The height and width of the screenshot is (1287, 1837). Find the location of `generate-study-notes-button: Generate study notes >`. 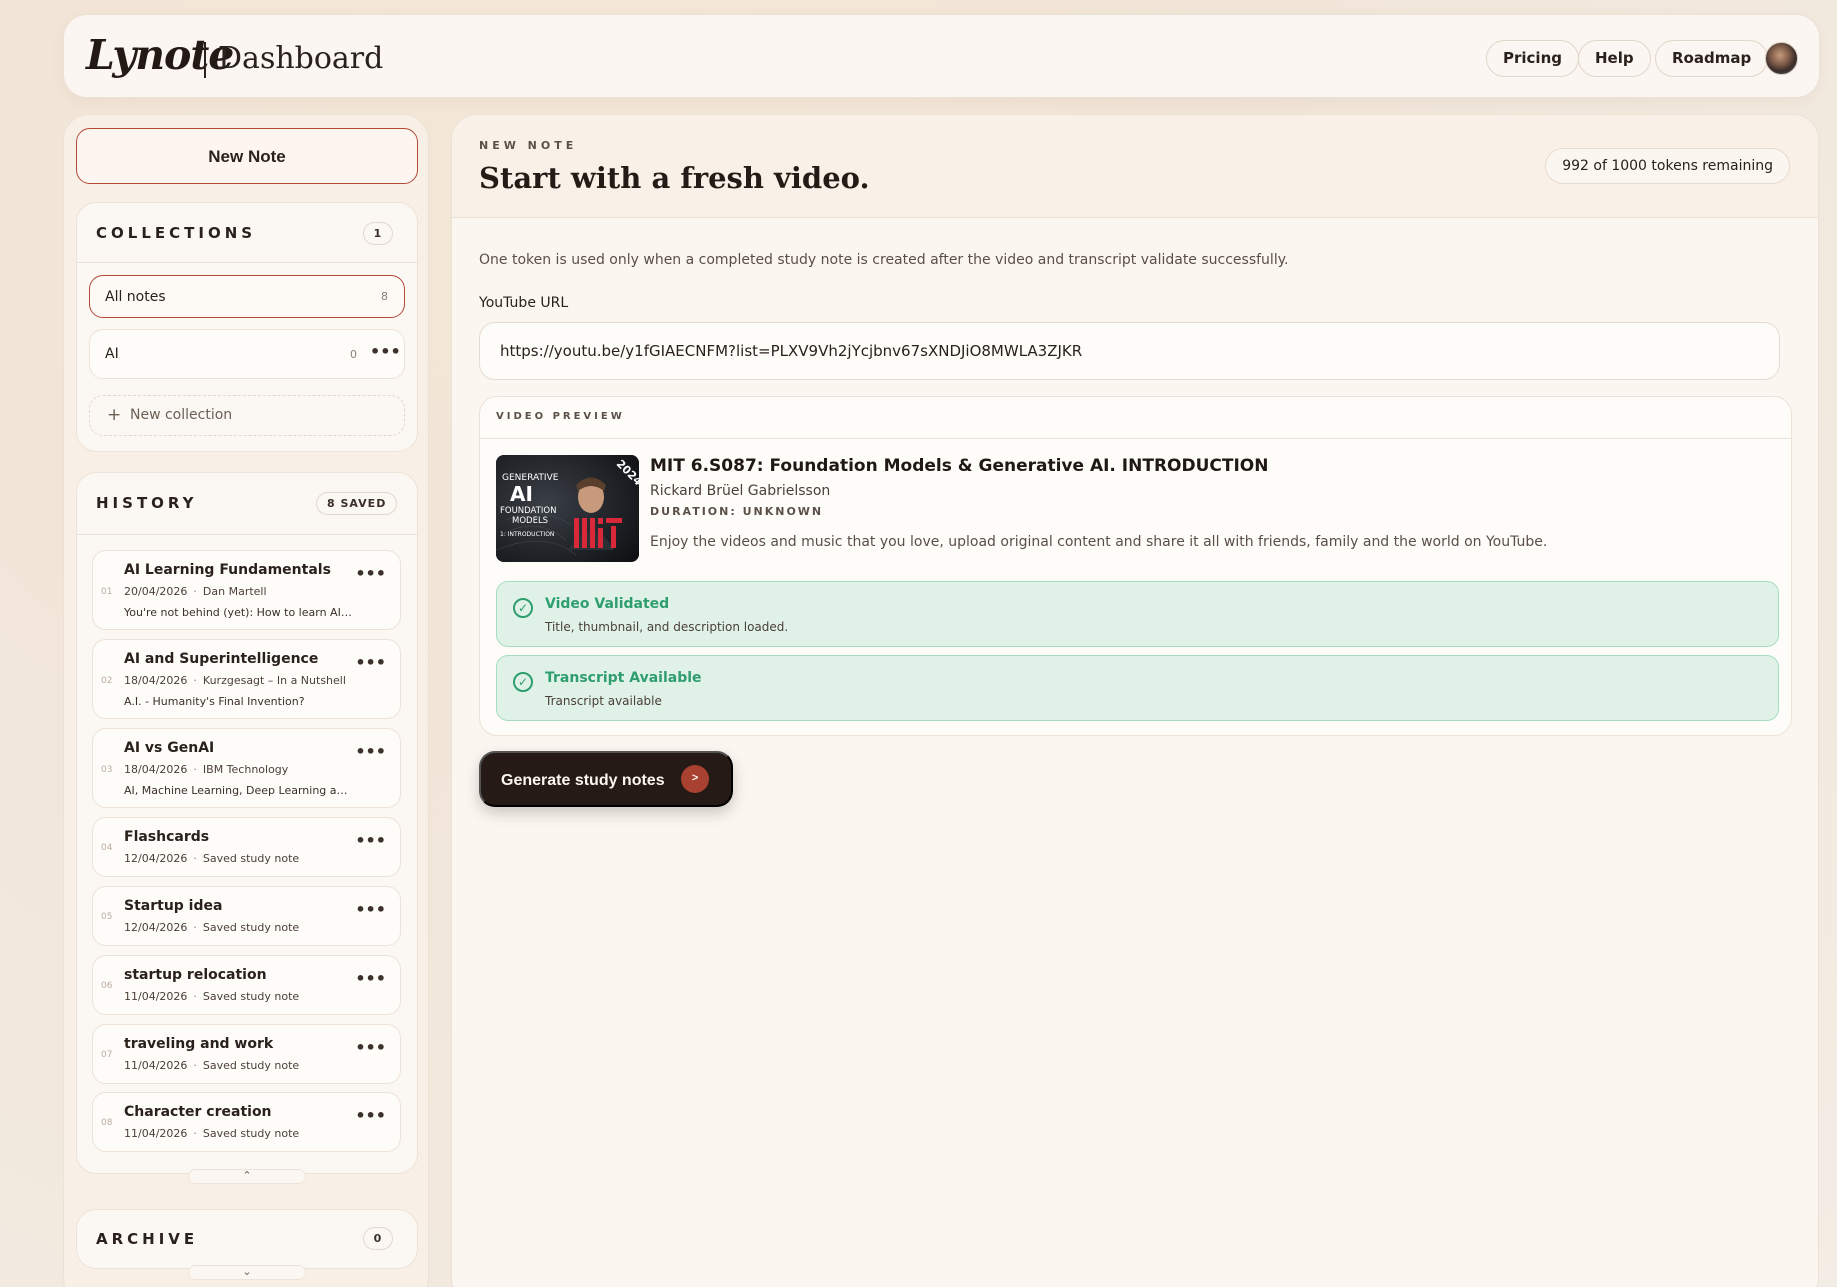

generate-study-notes-button: Generate study notes > is located at coordinates (606, 779).